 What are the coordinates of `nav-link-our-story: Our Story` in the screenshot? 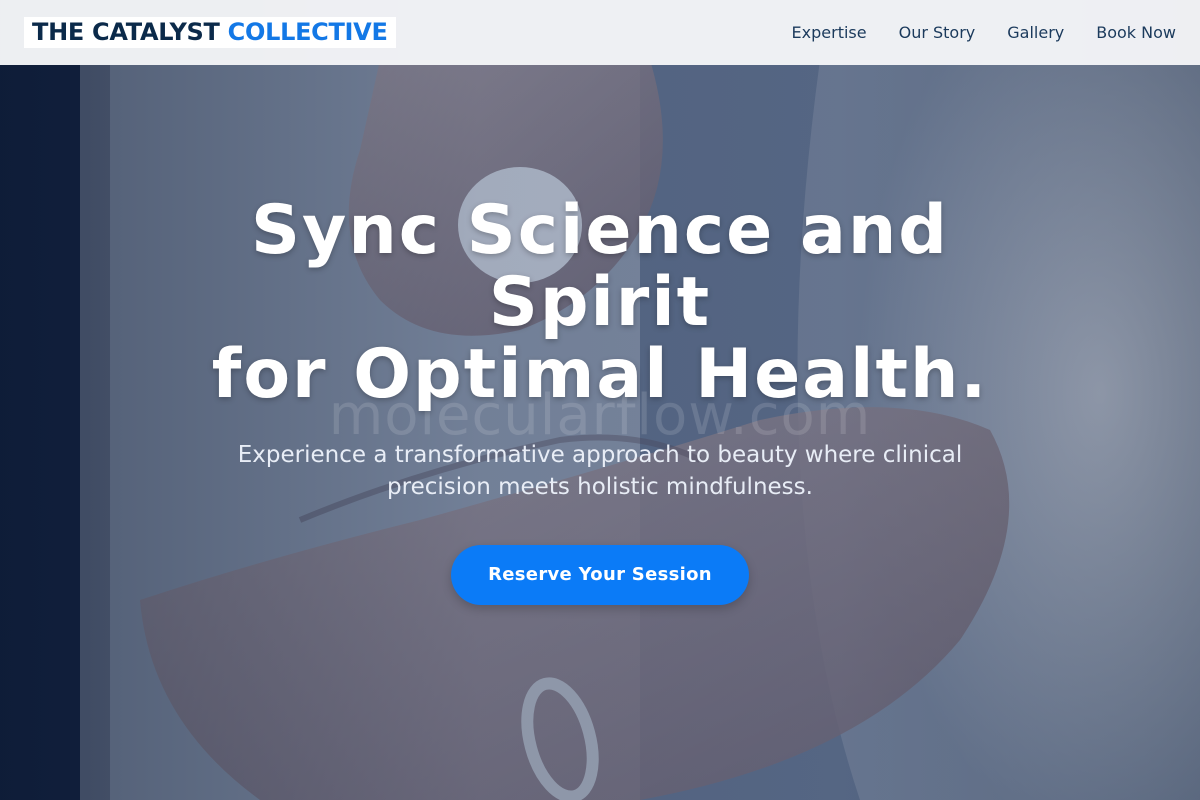 It's located at (937, 32).